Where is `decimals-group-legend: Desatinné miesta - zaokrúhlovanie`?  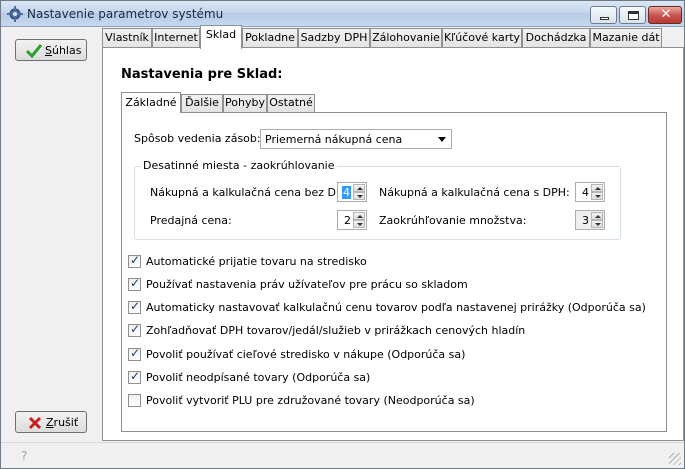 decimals-group-legend: Desatinné miesta - zaokrúhlovanie is located at coordinates (239, 165).